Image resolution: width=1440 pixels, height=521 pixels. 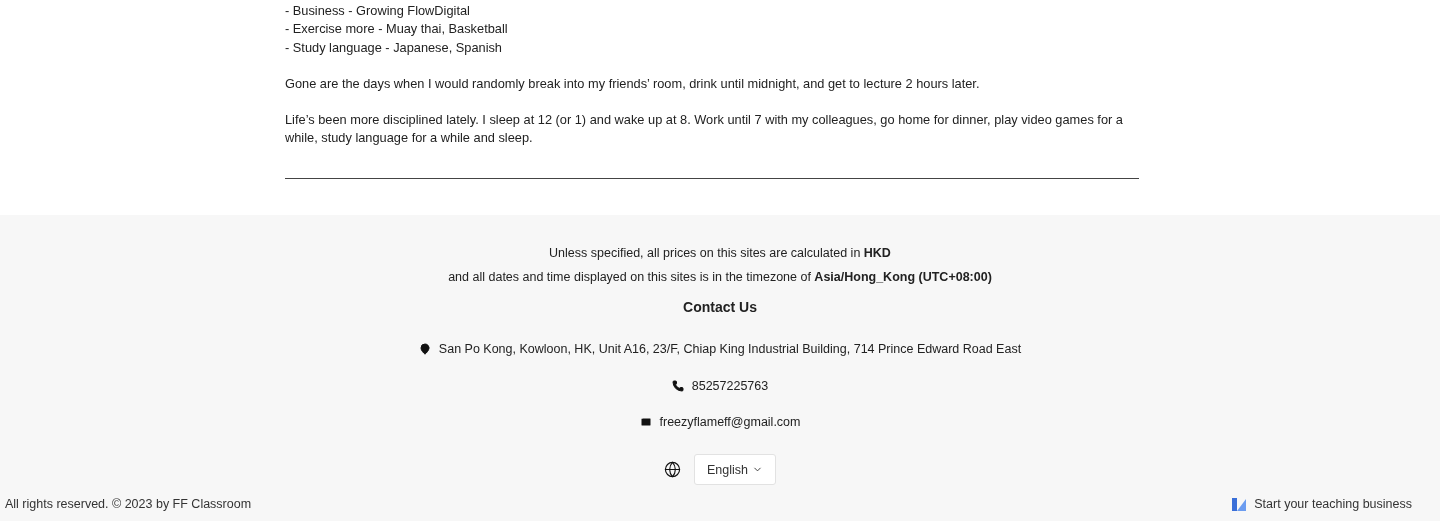 What do you see at coordinates (730, 385) in the screenshot?
I see `phone-text: 85257225763` at bounding box center [730, 385].